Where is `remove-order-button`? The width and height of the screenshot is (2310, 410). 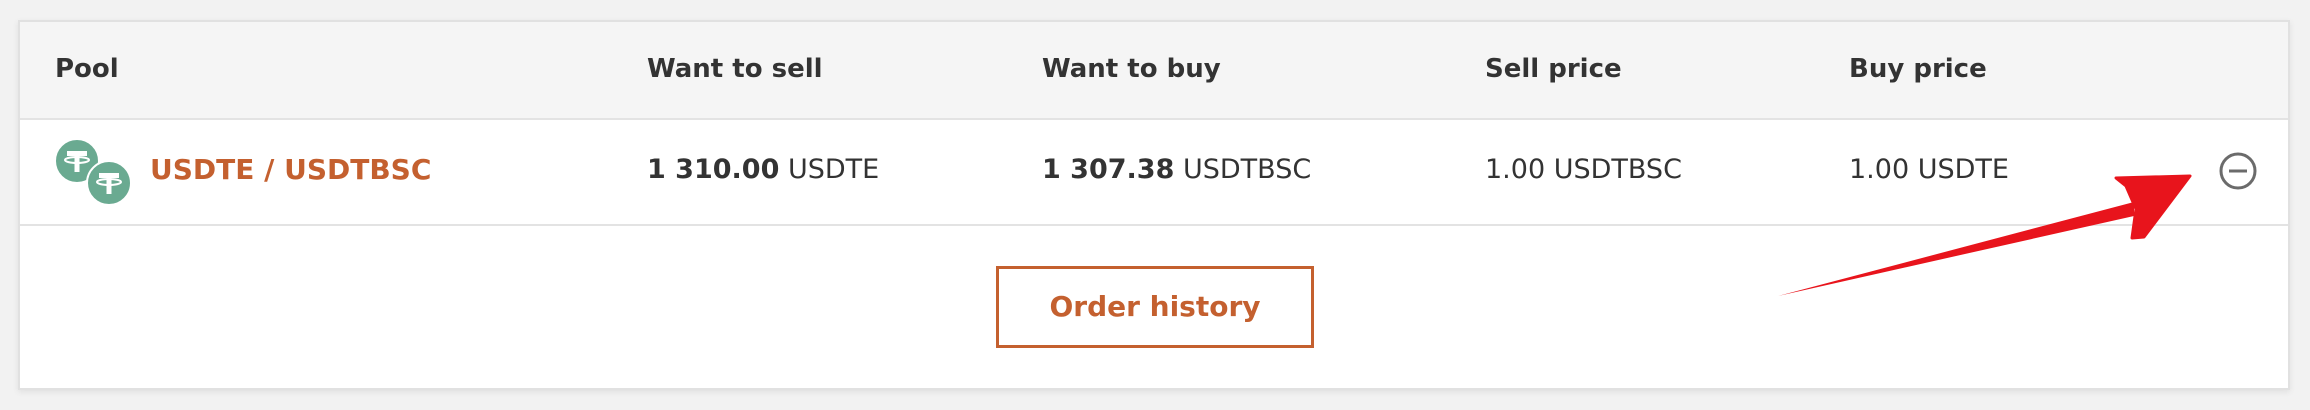 remove-order-button is located at coordinates (2238, 171).